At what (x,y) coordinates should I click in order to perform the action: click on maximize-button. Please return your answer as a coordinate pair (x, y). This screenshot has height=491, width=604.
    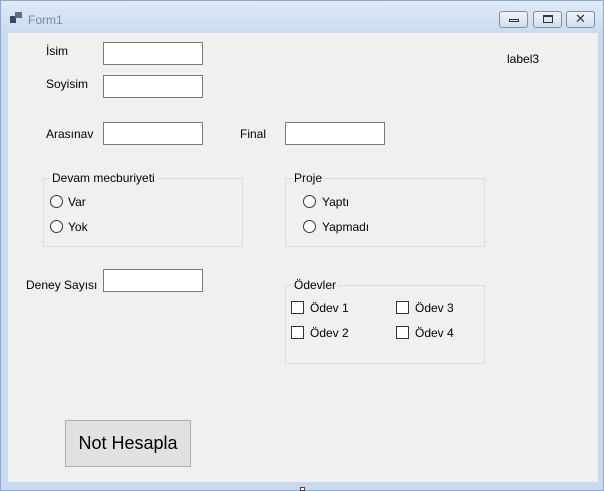
    Looking at the image, I should click on (547, 19).